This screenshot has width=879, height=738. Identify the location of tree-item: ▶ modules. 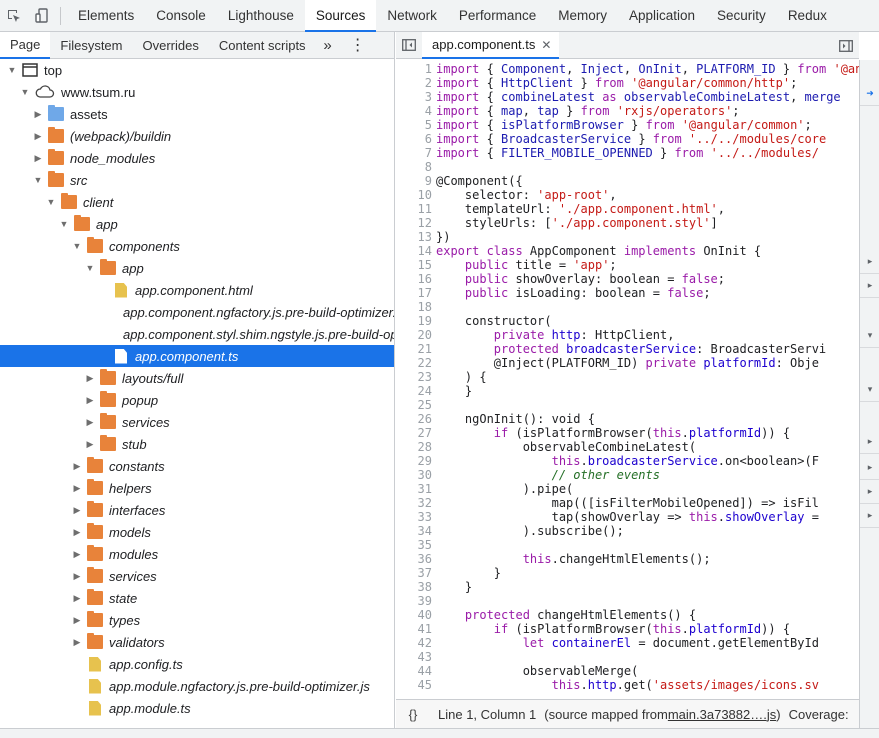
(197, 554).